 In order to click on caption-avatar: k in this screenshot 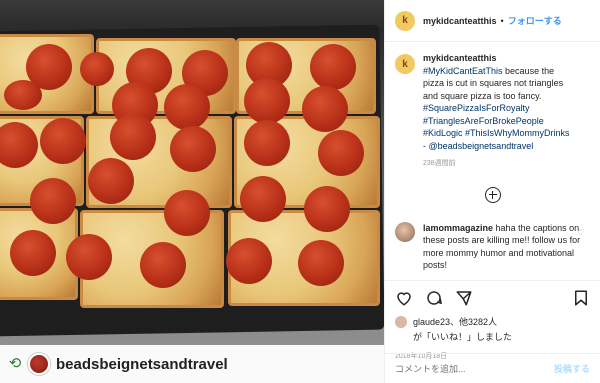, I will do `click(405, 64)`.